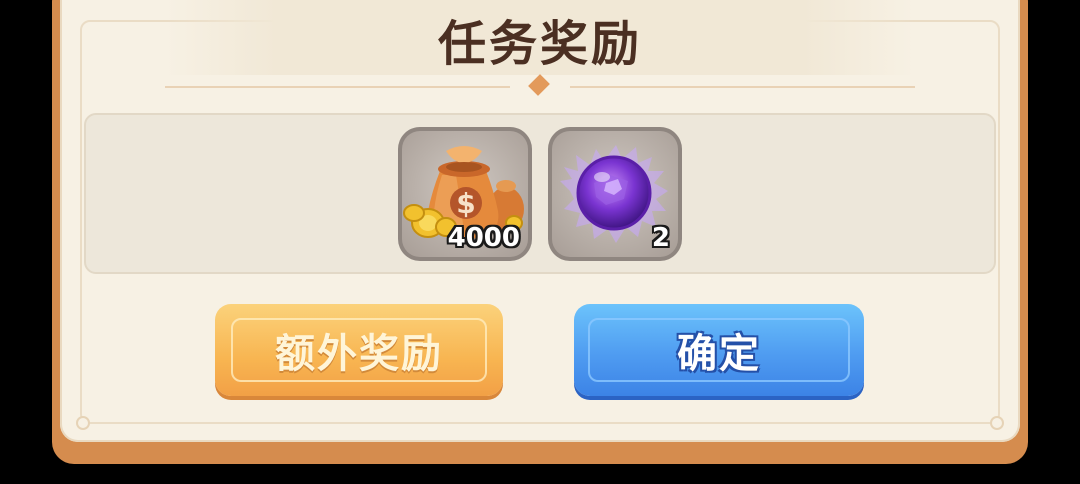  What do you see at coordinates (997, 423) in the screenshot?
I see `corner-ornament-right` at bounding box center [997, 423].